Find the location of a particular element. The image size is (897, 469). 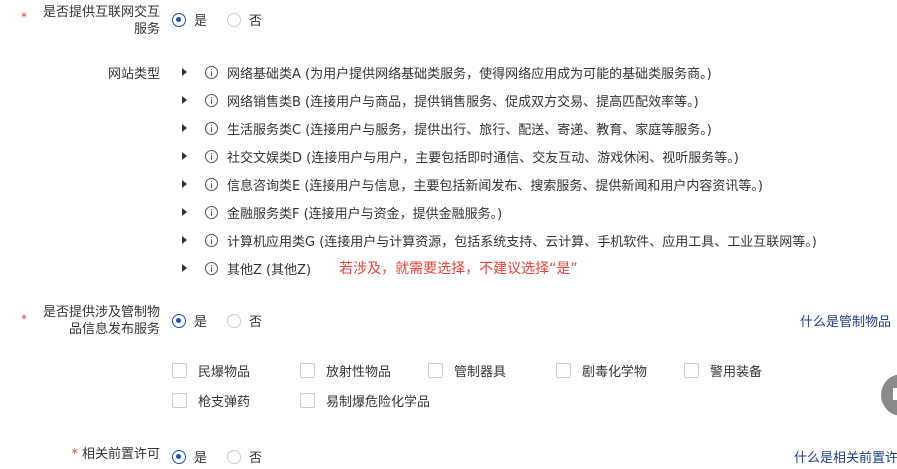

tree-item: 其他Z (其他Z) 若涉及，就需要选择，不建议选择“是” is located at coordinates (379, 268).